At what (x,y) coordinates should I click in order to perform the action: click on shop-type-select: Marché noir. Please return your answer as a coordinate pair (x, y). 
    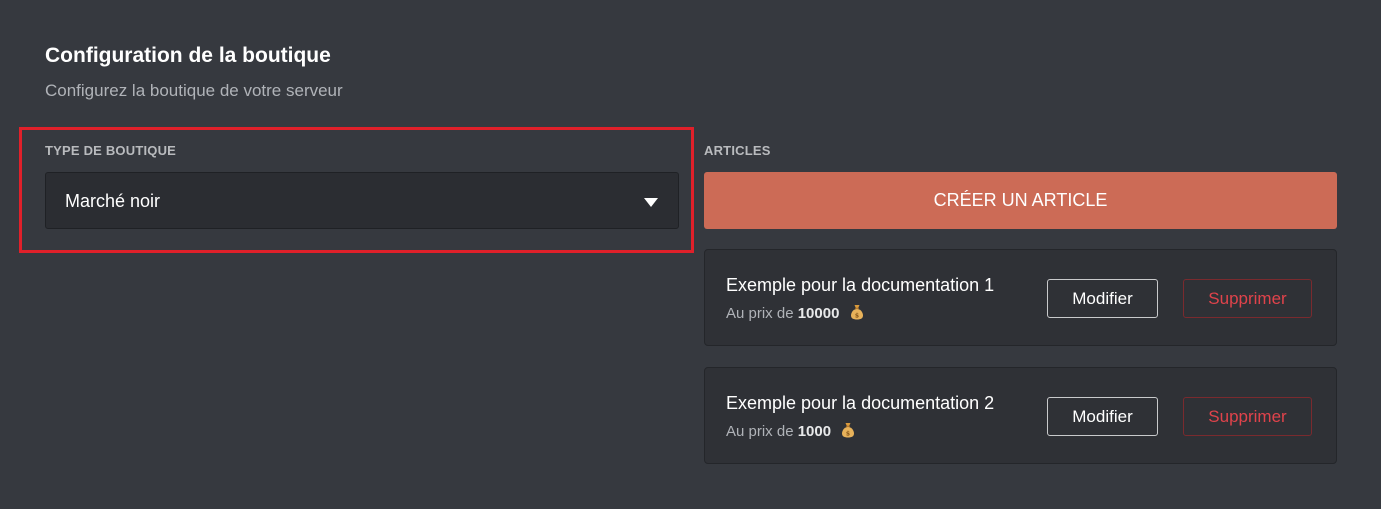
    Looking at the image, I should click on (362, 200).